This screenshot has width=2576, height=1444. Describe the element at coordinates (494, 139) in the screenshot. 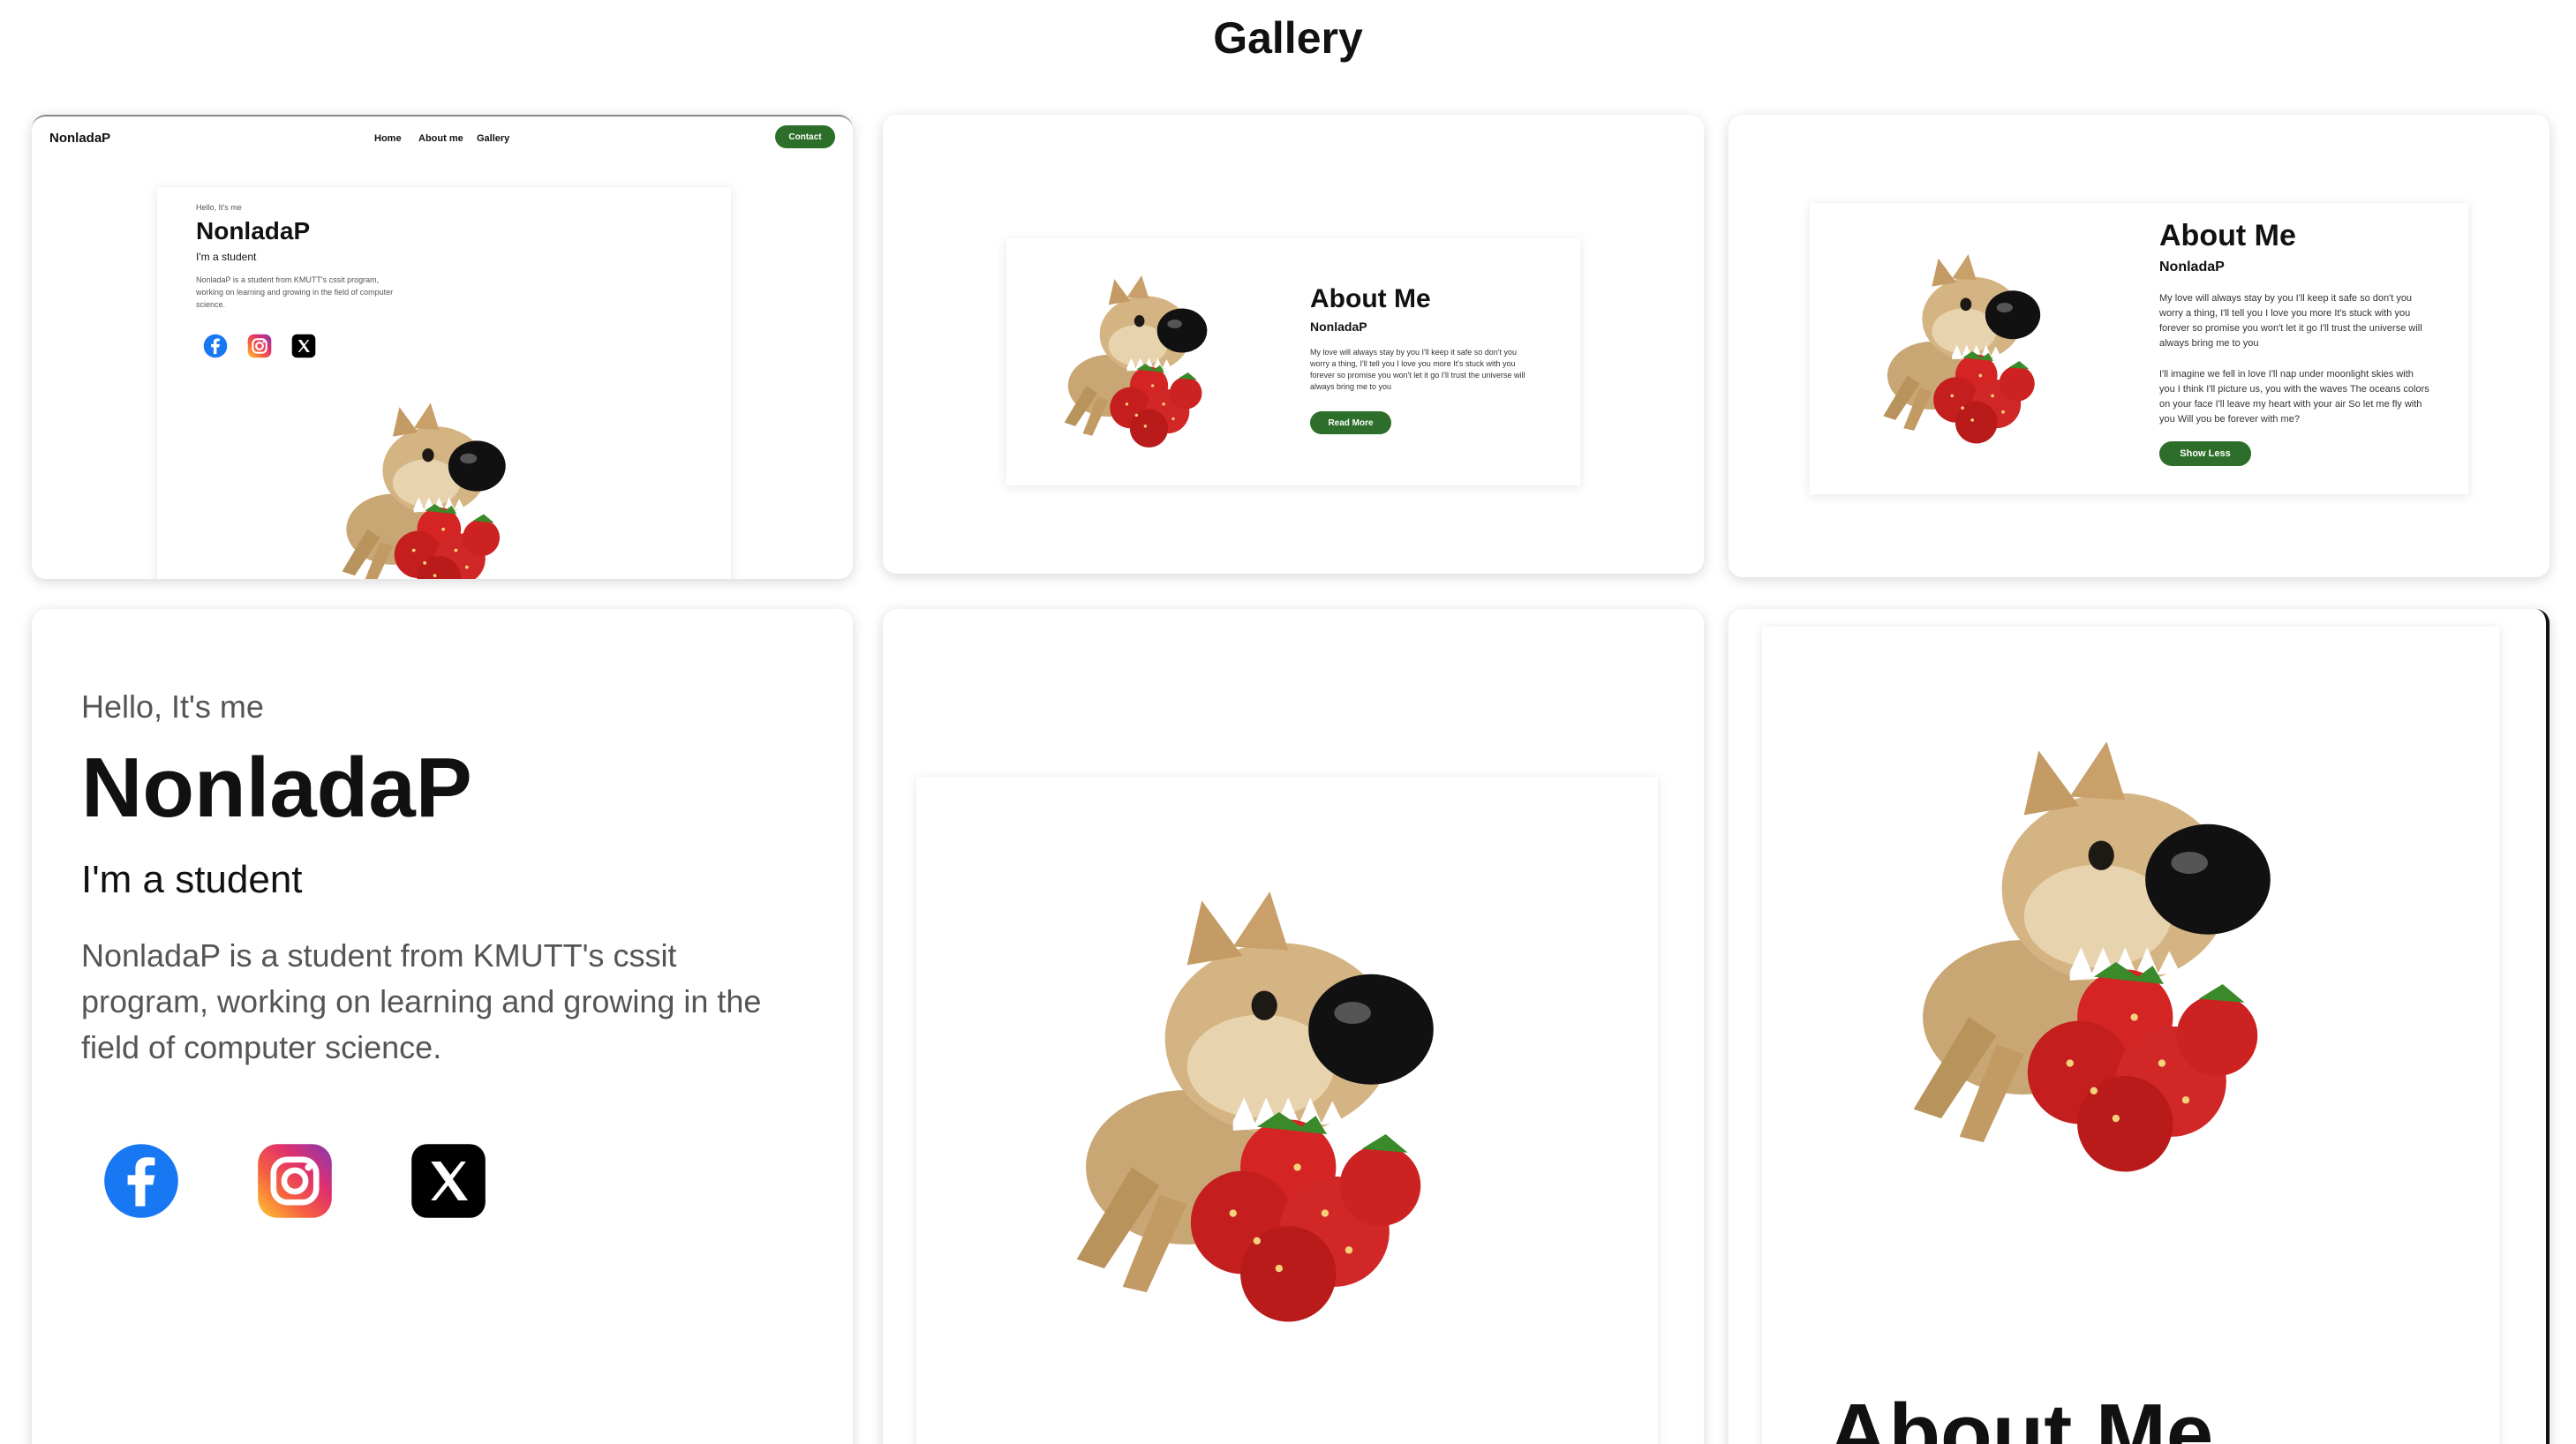

I see `nav-gallery: Gallery` at that location.